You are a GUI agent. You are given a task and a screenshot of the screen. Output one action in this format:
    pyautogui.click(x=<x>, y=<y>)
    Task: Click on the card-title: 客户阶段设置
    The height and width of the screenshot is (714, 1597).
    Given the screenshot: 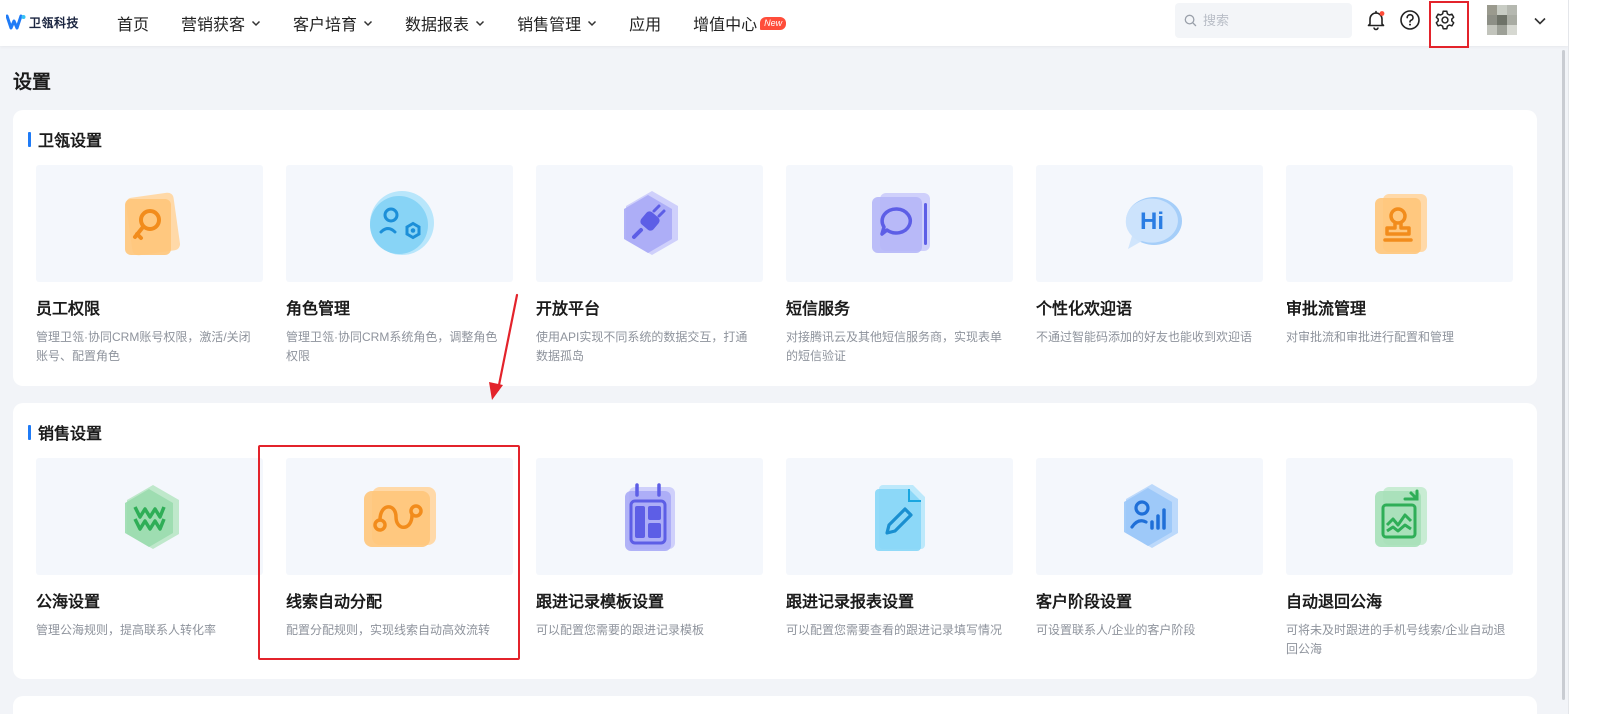 What is the action you would take?
    pyautogui.click(x=1084, y=602)
    